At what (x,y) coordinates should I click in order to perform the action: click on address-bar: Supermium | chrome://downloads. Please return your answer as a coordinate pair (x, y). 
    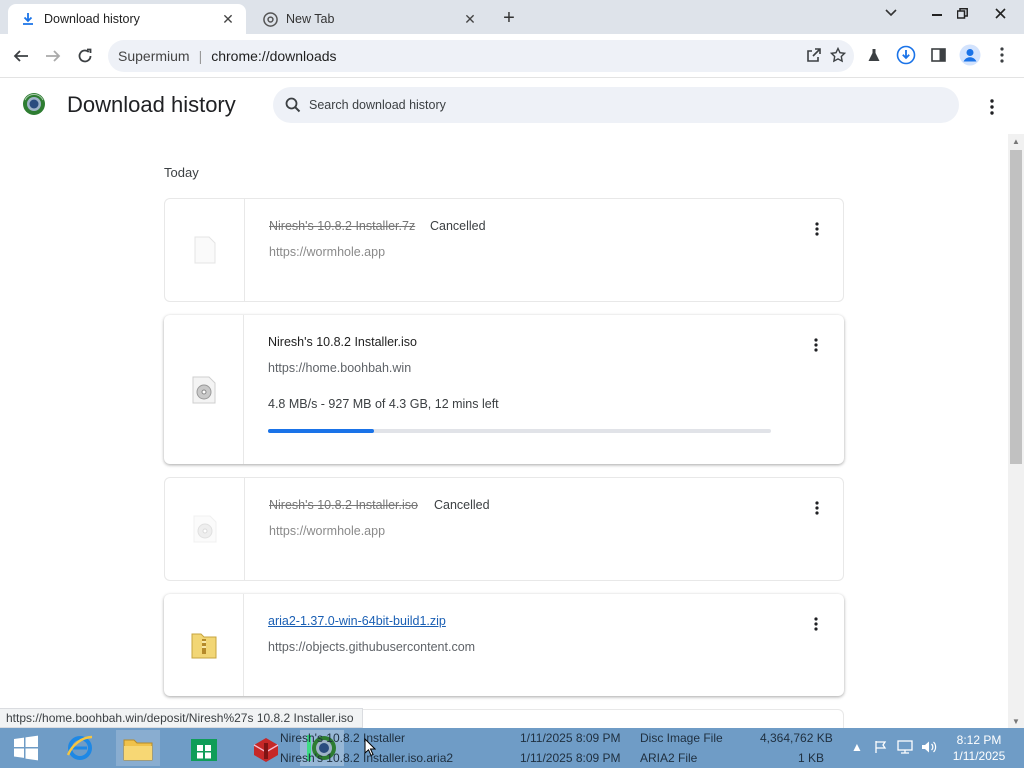
    Looking at the image, I should click on (481, 56).